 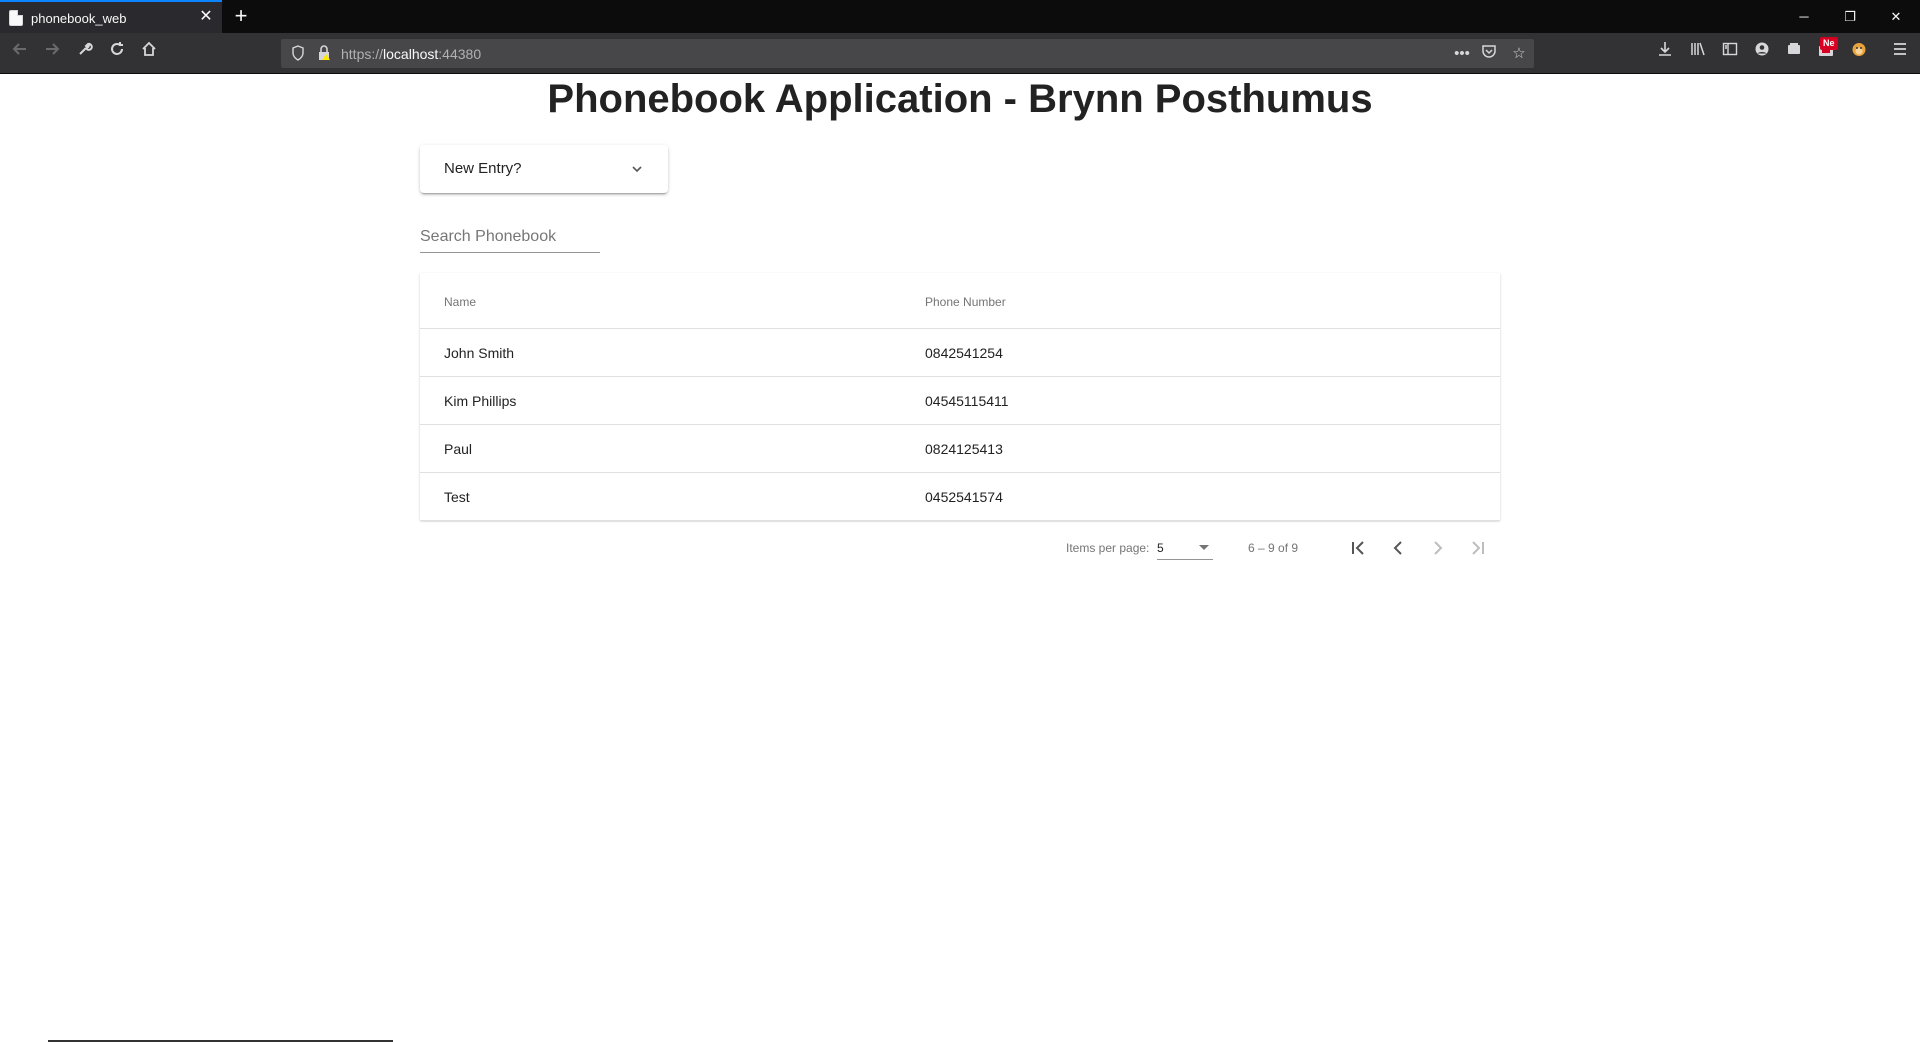 What do you see at coordinates (964, 353) in the screenshot?
I see `cell-phone: 0842541254` at bounding box center [964, 353].